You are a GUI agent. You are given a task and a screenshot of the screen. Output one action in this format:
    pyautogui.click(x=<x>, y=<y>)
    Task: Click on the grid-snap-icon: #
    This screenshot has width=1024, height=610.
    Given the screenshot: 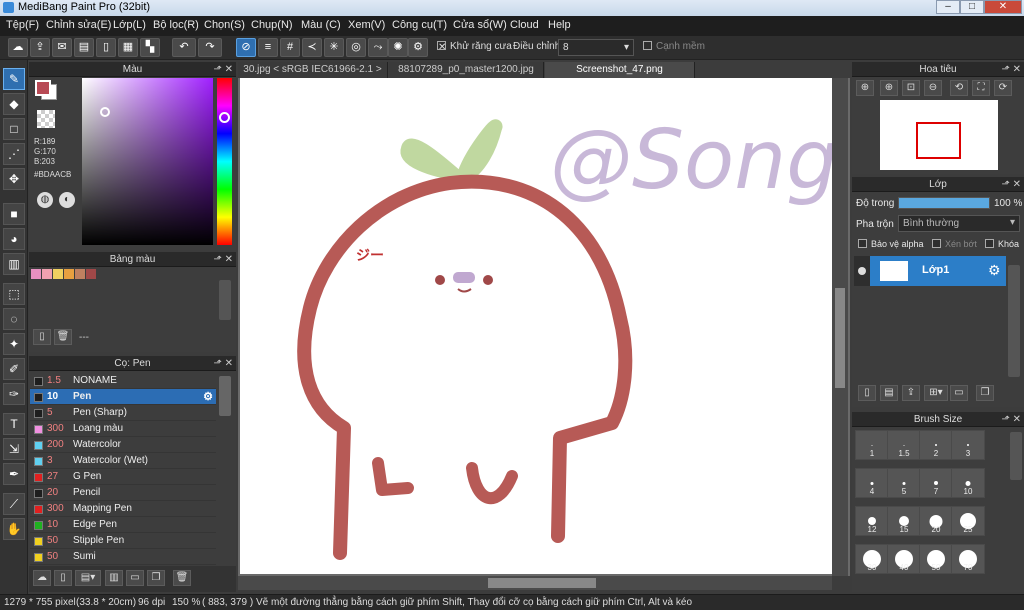 What is the action you would take?
    pyautogui.click(x=290, y=47)
    